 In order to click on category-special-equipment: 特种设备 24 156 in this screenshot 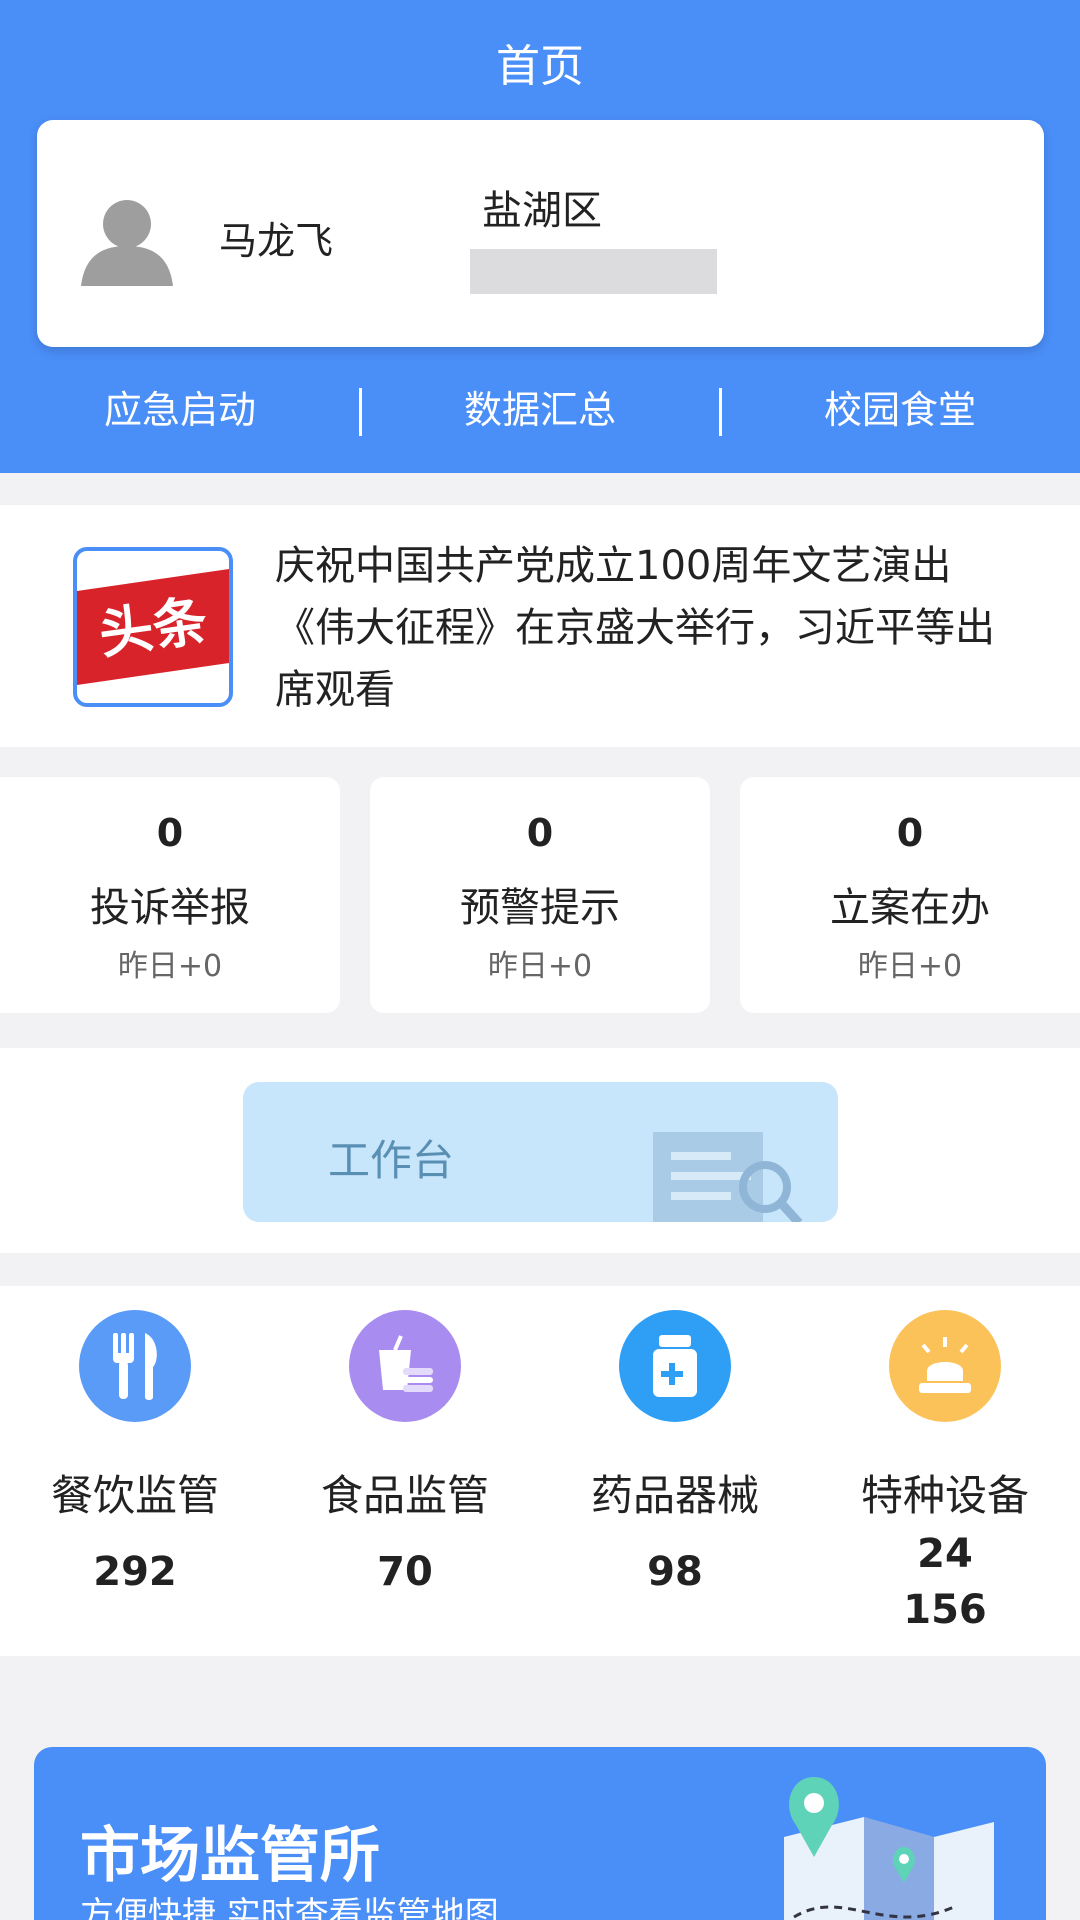, I will do `click(945, 1474)`.